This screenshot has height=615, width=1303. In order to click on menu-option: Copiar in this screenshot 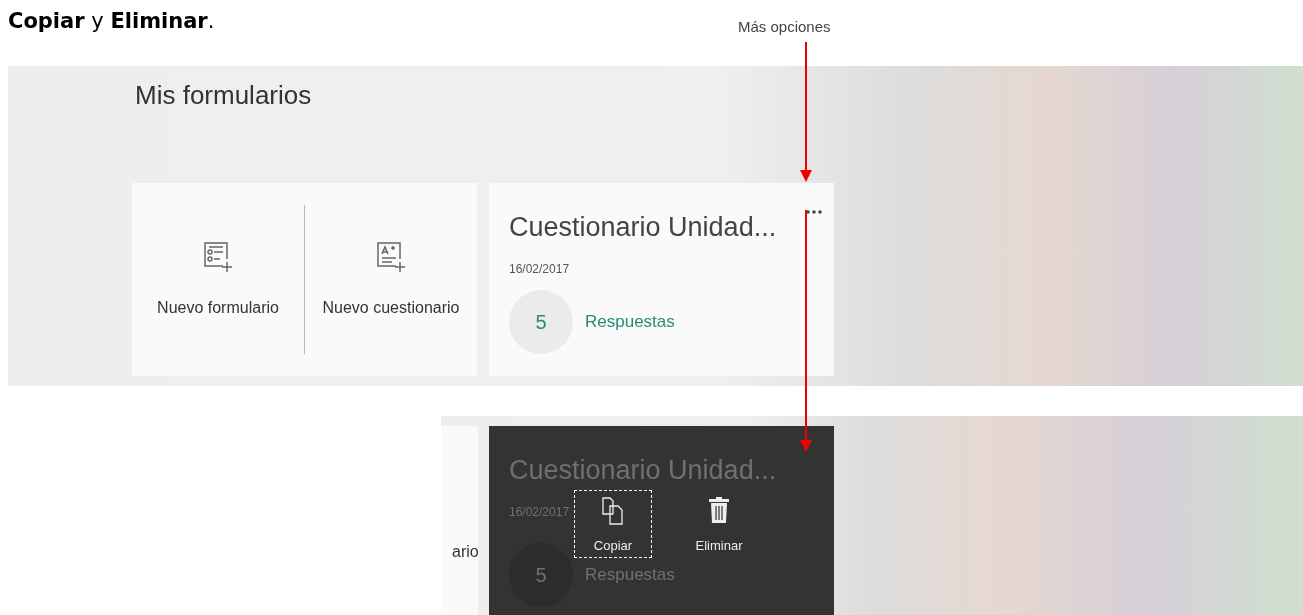, I will do `click(613, 524)`.